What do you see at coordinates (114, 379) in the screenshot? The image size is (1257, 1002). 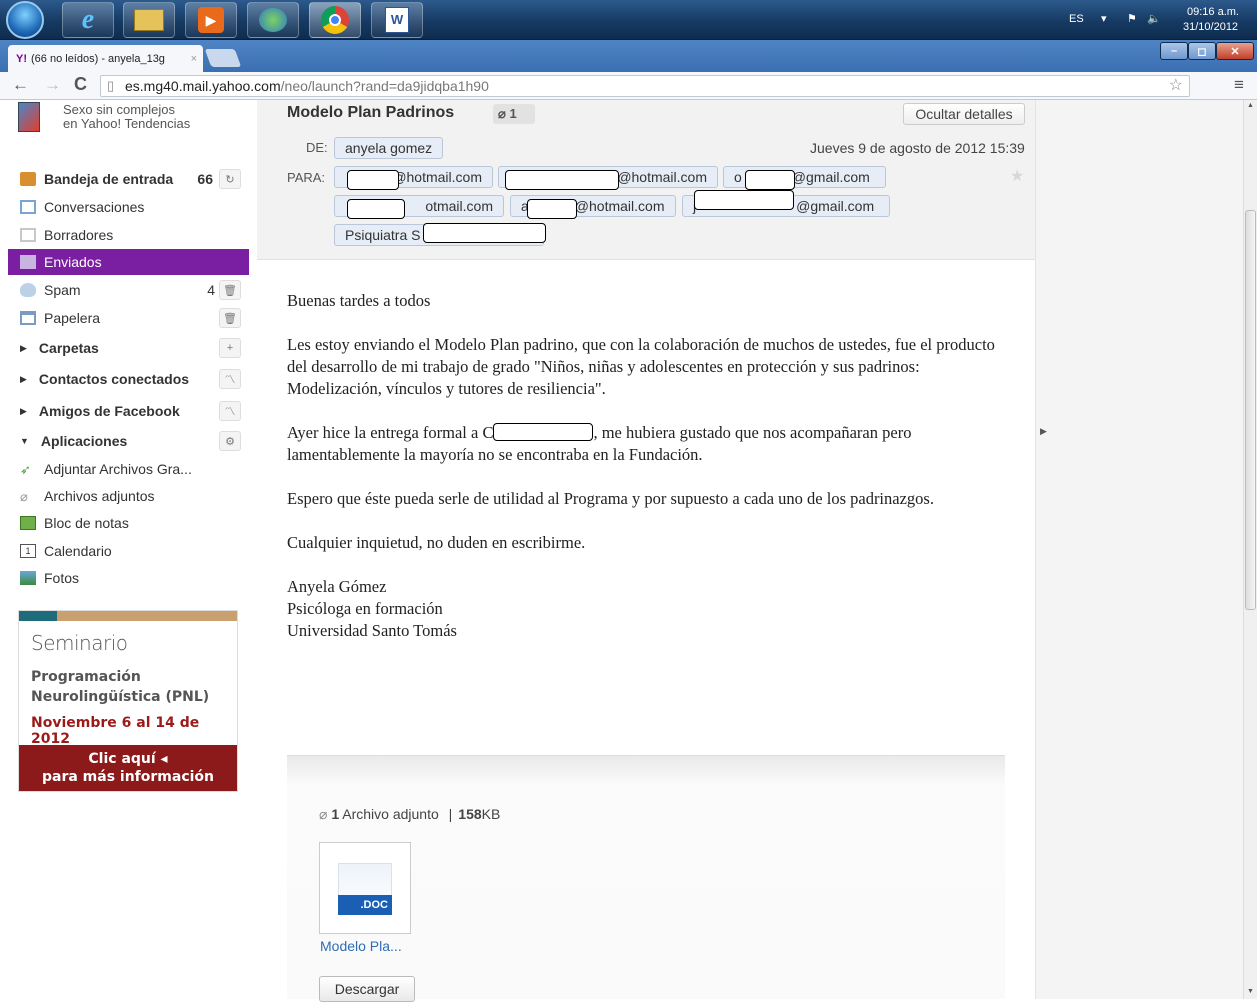 I see `sidebar-item-label: Contactos conectados` at bounding box center [114, 379].